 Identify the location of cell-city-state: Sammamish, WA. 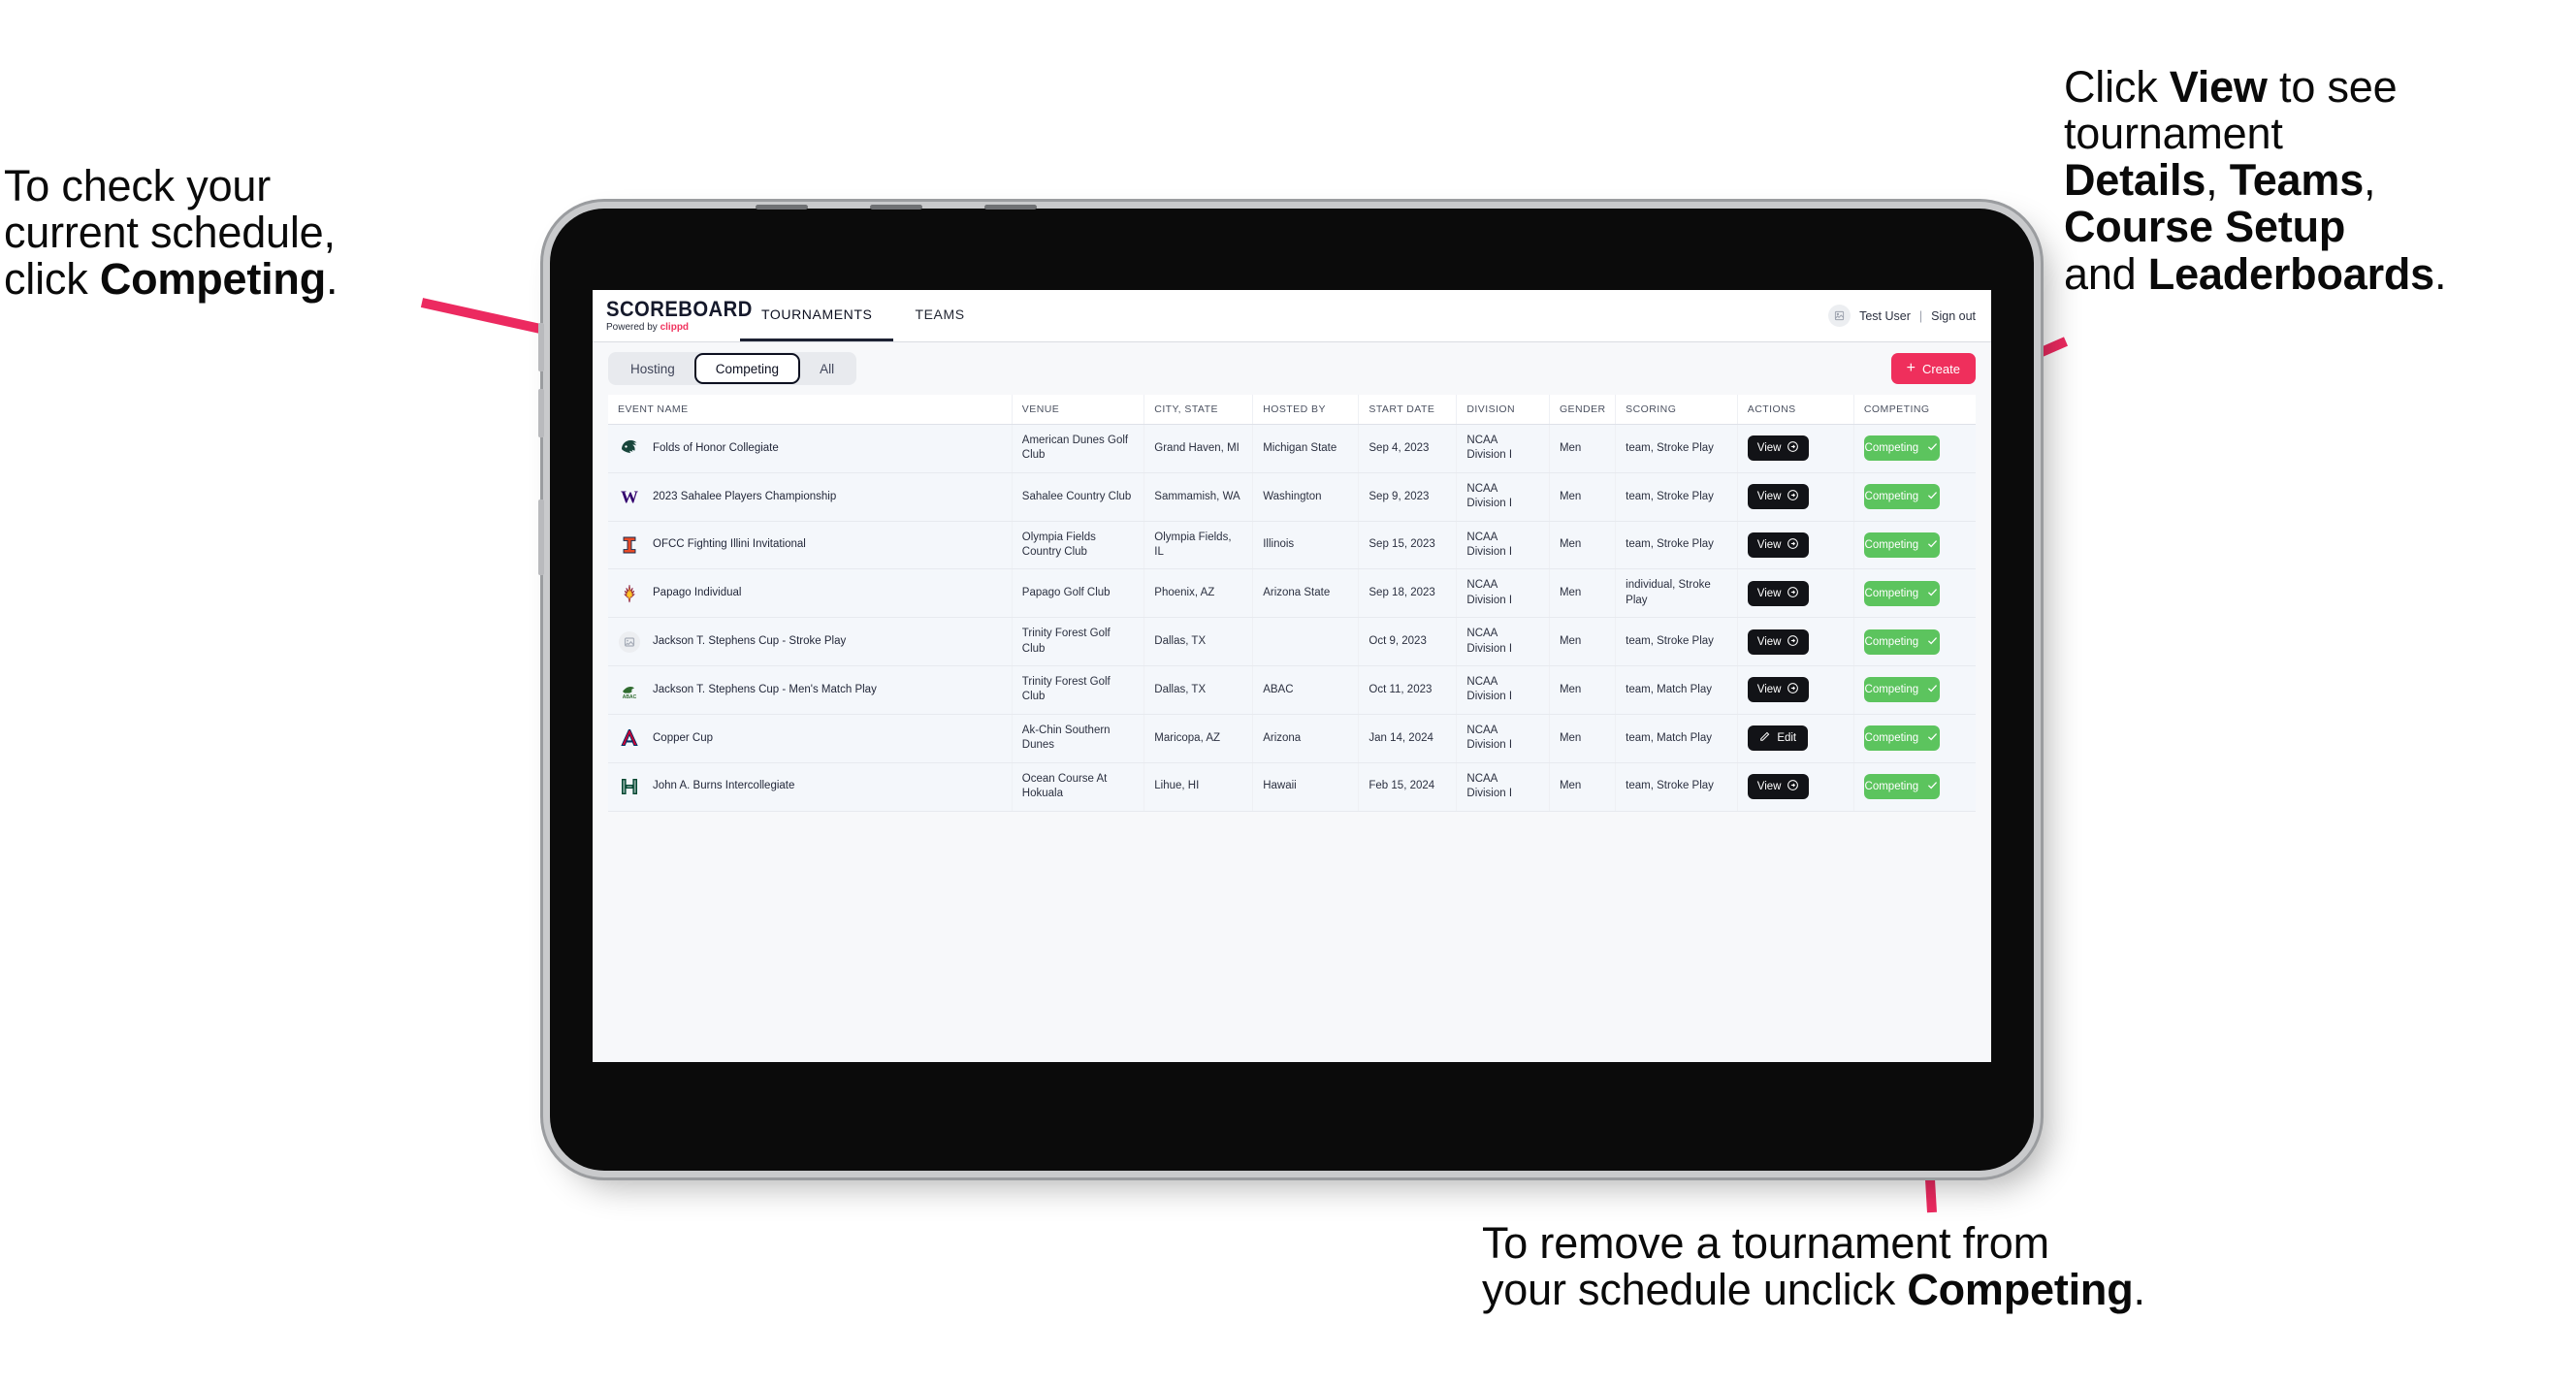
(1198, 497).